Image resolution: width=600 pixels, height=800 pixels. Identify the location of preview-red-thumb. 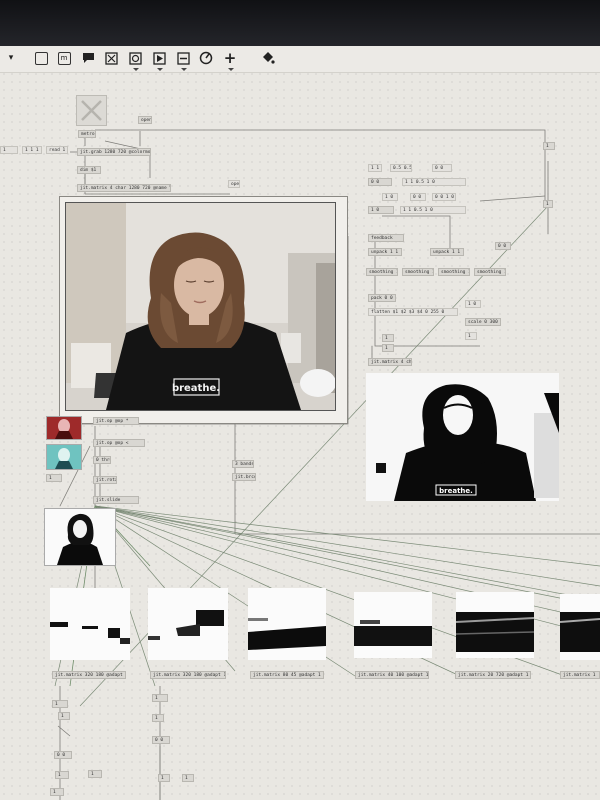
(64, 428).